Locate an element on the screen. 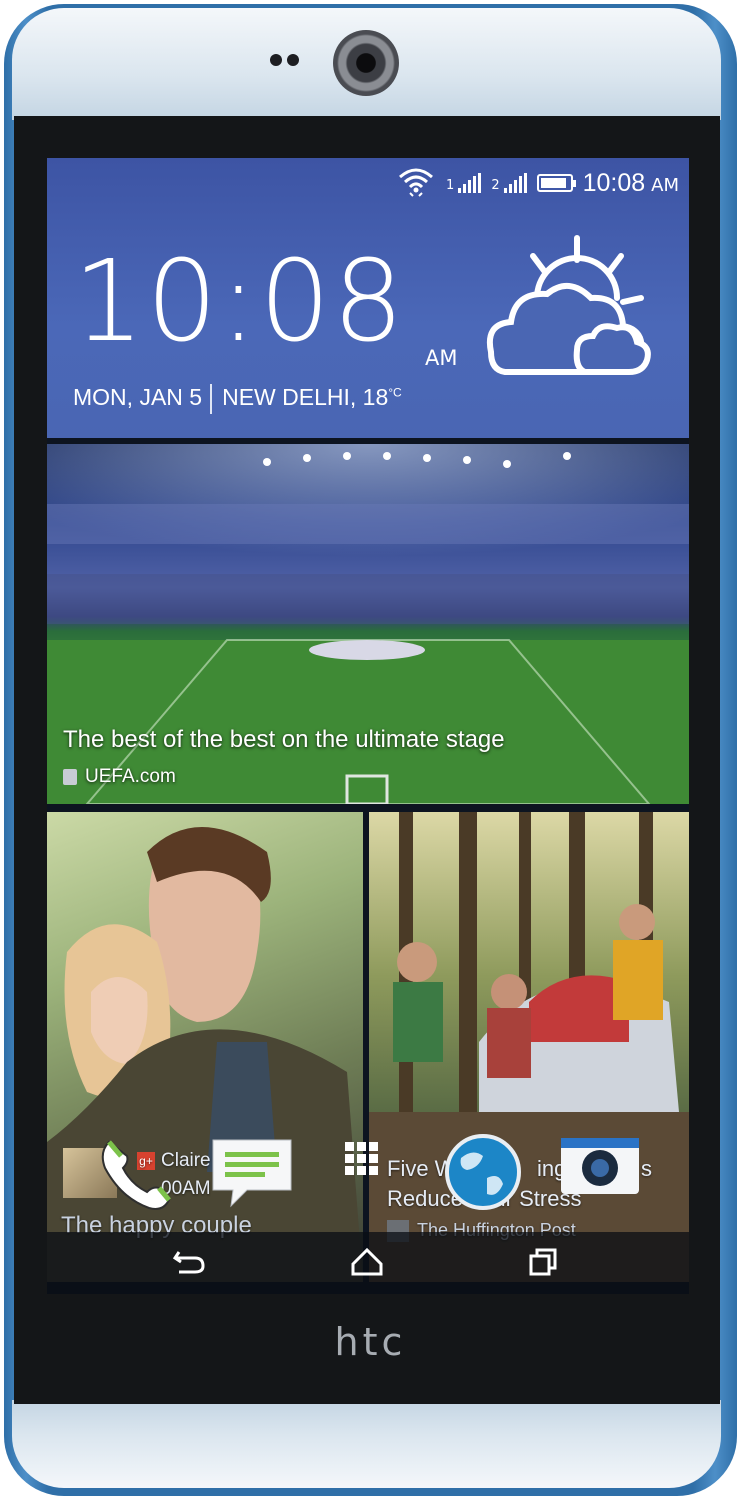 The image size is (741, 1500). front-camera is located at coordinates (366, 63).